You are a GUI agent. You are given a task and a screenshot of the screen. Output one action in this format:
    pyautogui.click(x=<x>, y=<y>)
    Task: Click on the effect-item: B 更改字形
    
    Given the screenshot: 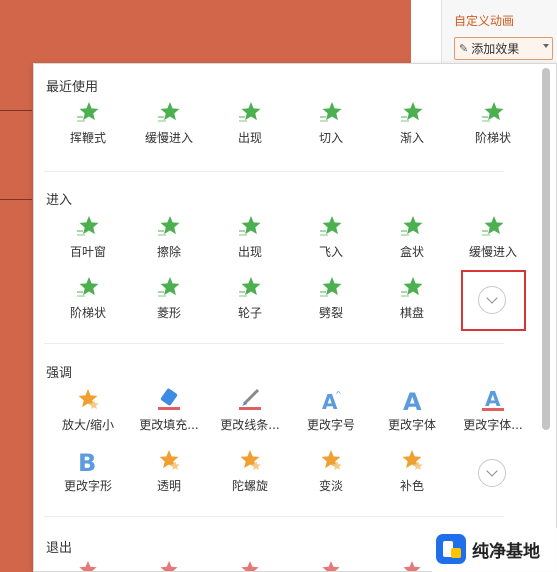 What is the action you would take?
    pyautogui.click(x=88, y=471)
    